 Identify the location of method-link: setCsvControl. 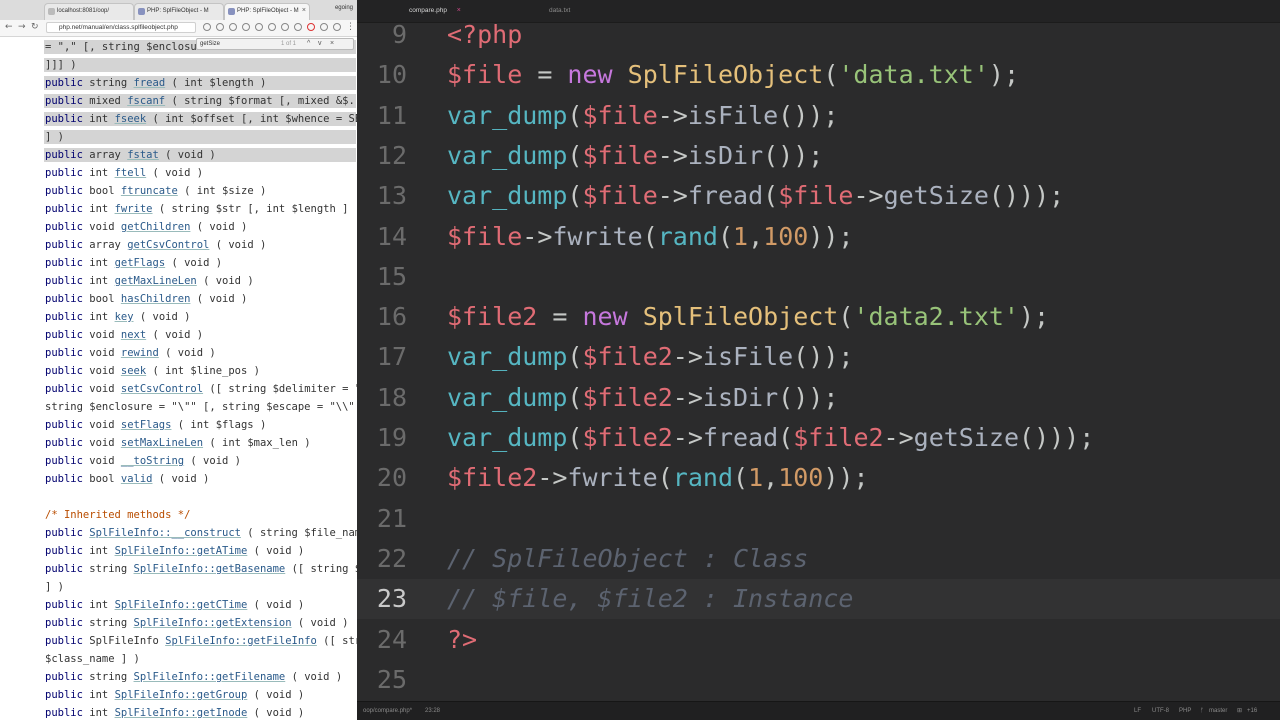
(162, 389).